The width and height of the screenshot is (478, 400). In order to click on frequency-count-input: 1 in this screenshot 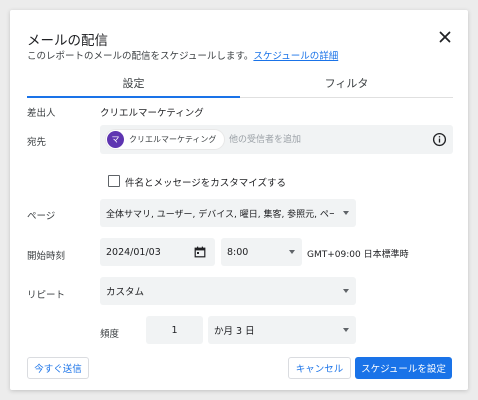, I will do `click(174, 330)`.